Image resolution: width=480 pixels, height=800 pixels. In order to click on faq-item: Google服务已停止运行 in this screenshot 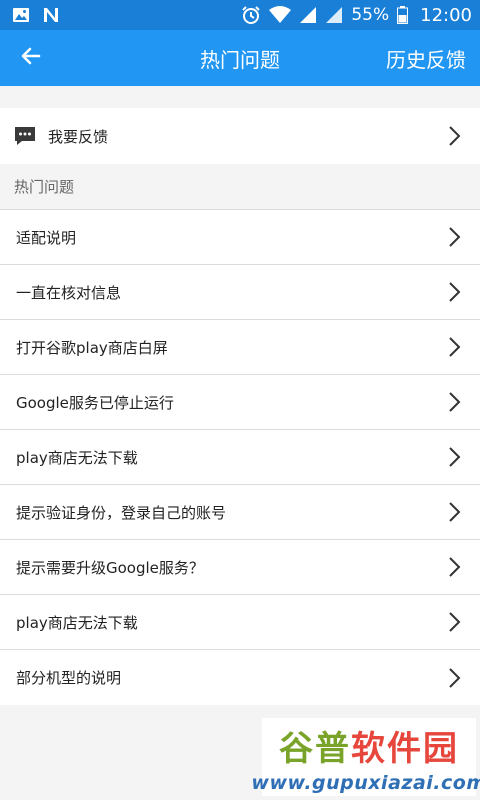, I will do `click(240, 402)`.